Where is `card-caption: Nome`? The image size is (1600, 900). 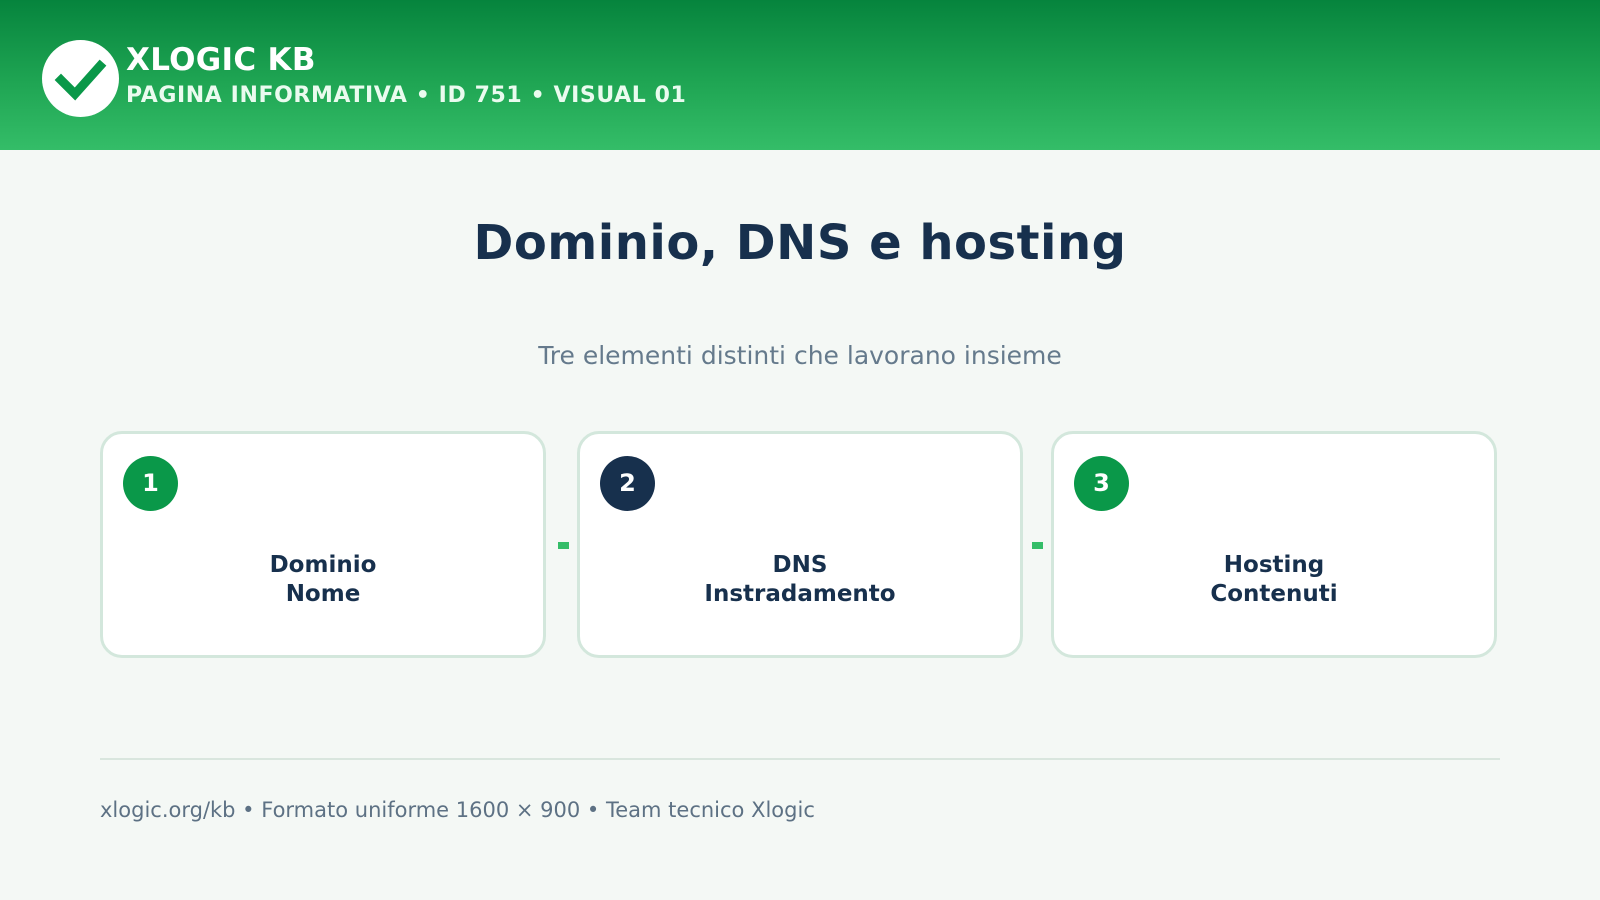 card-caption: Nome is located at coordinates (323, 594).